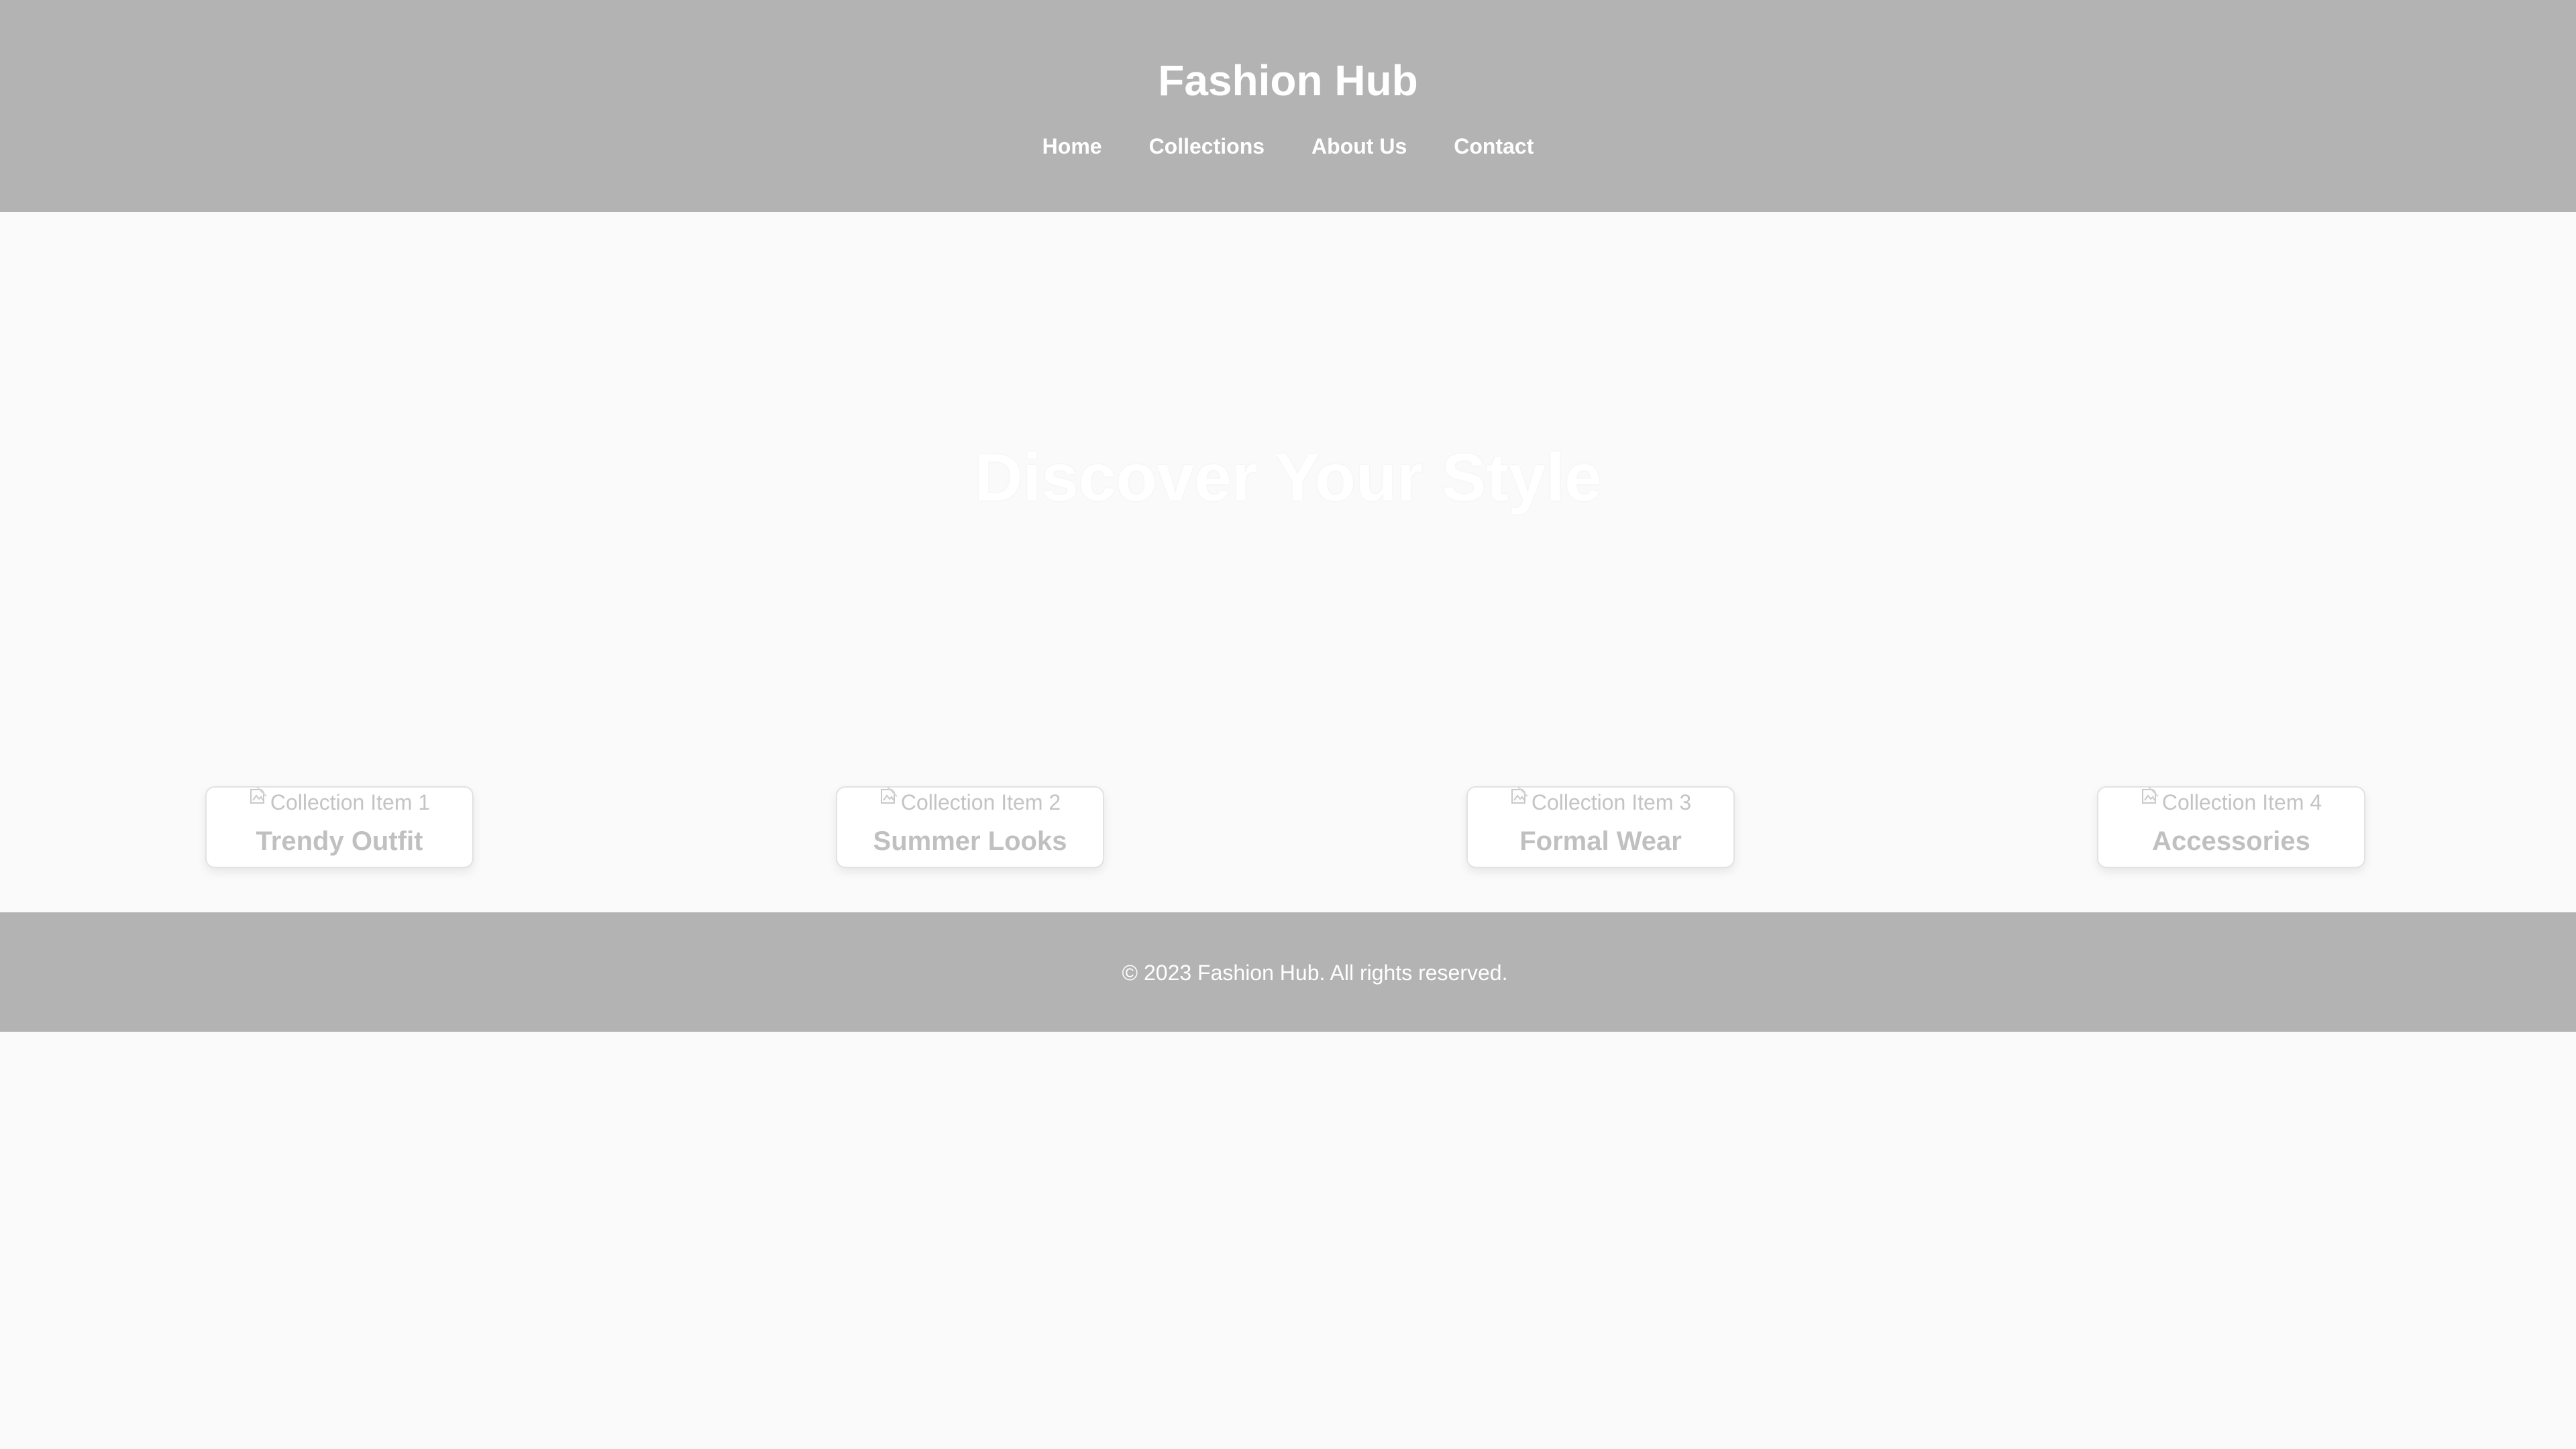 This screenshot has width=2576, height=1449. What do you see at coordinates (2241, 802) in the screenshot?
I see `collection-image-alt-4: Collection Item 4` at bounding box center [2241, 802].